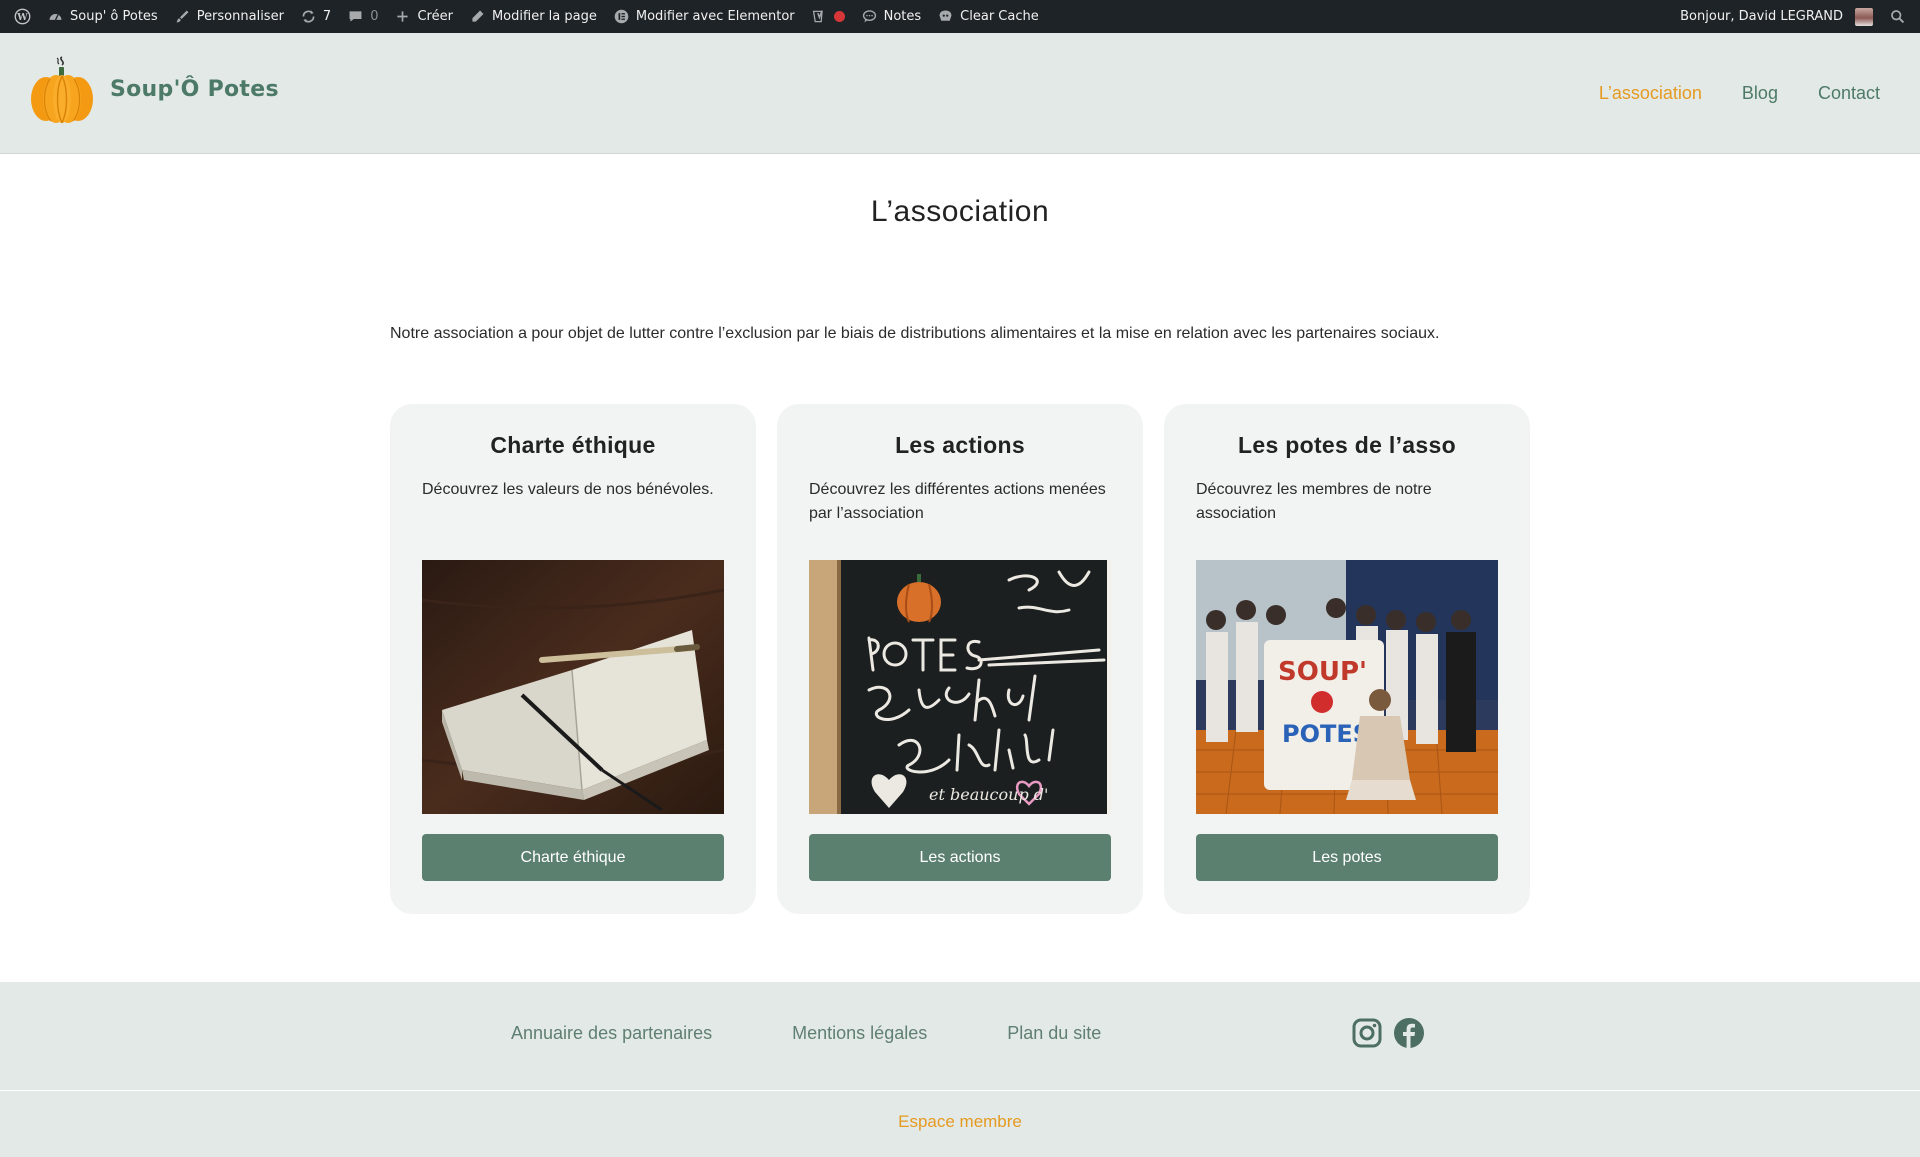 The width and height of the screenshot is (1920, 1157). What do you see at coordinates (817, 16) in the screenshot?
I see `yoast-icon` at bounding box center [817, 16].